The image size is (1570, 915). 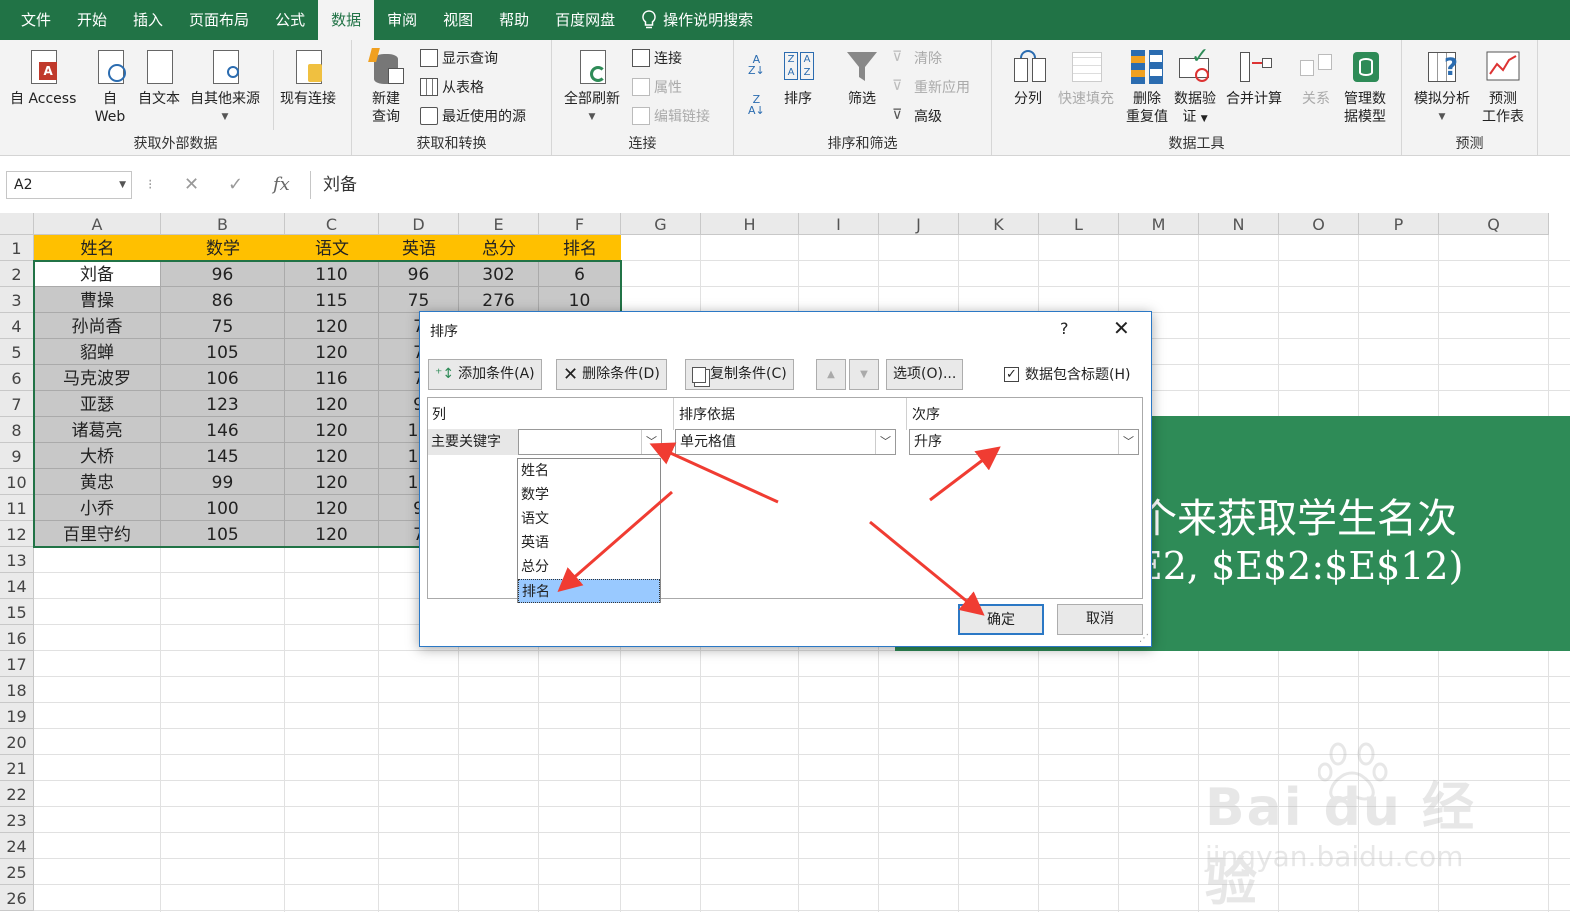 I want to click on sort-column-select: ﹀, so click(x=590, y=442).